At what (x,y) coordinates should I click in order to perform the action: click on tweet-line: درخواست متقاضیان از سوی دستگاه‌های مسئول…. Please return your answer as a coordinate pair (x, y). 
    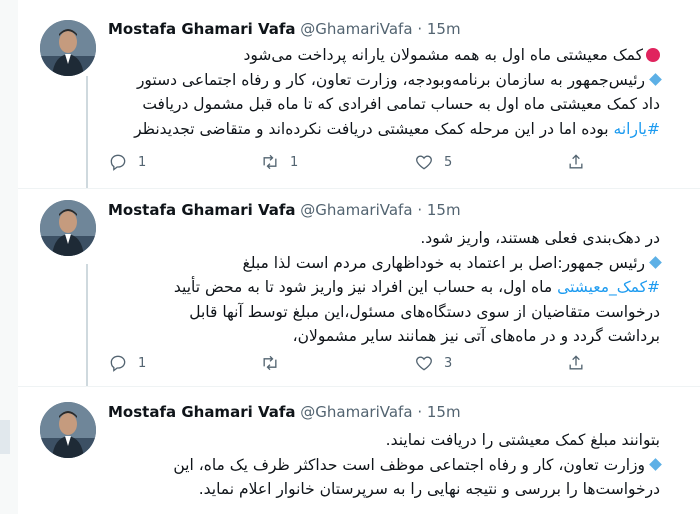
    Looking at the image, I should click on (424, 311).